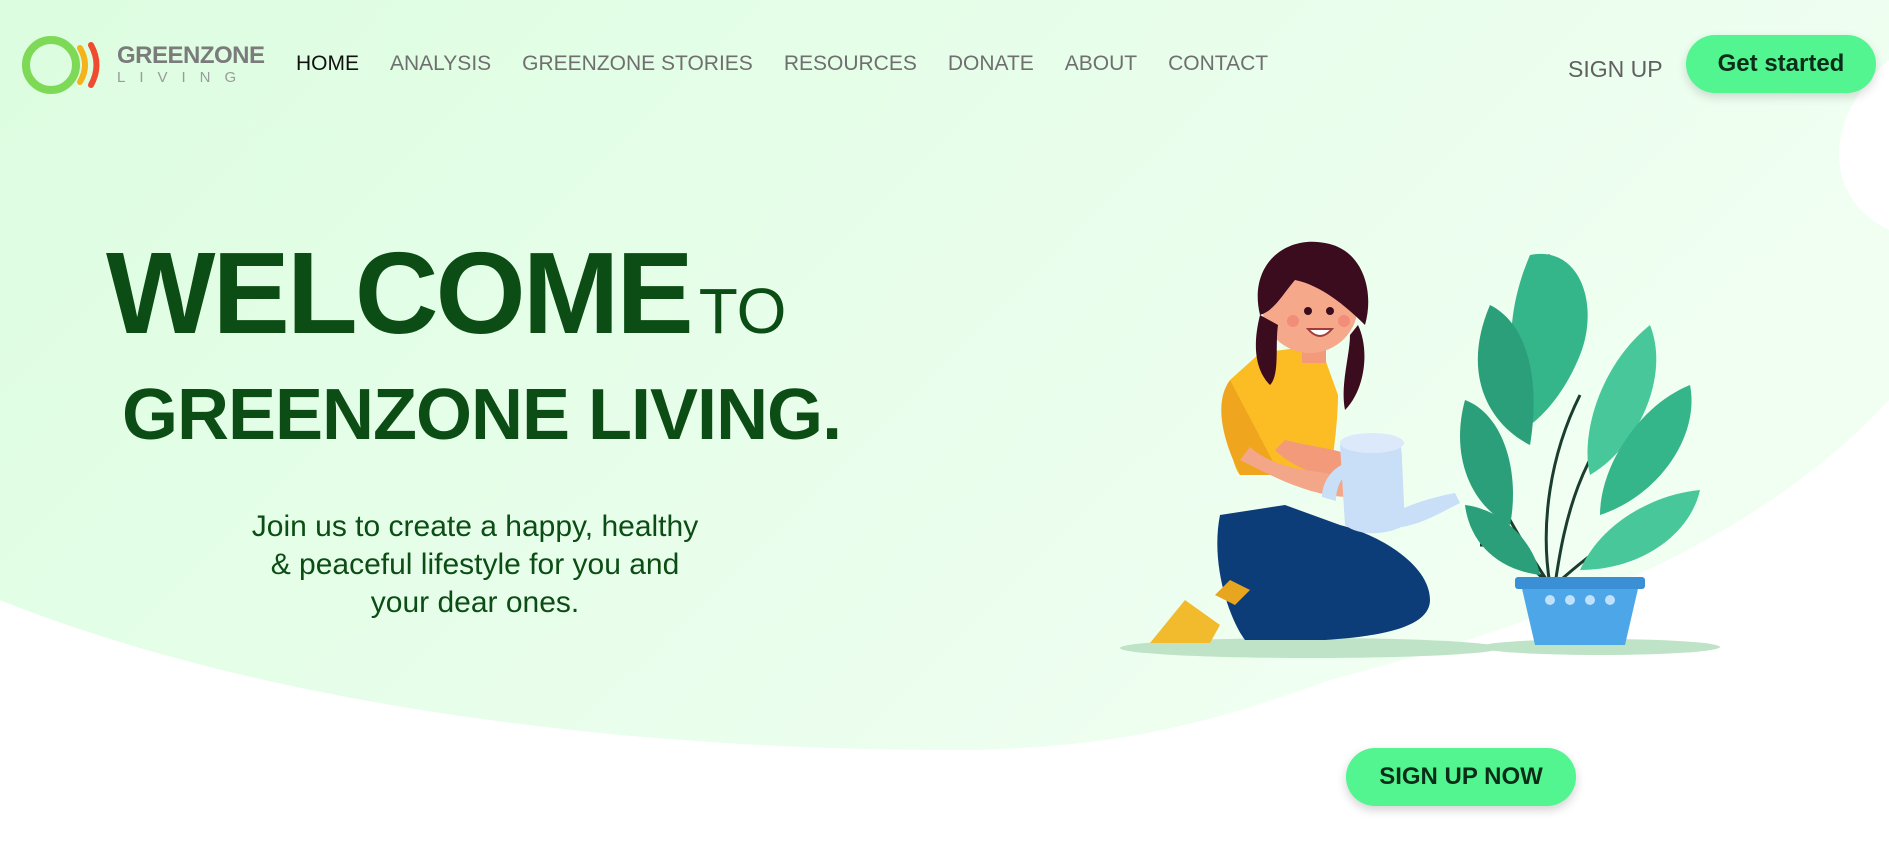 Image resolution: width=1889 pixels, height=864 pixels. Describe the element at coordinates (475, 602) in the screenshot. I see `hero-subtitle-line: your dear ones.` at that location.